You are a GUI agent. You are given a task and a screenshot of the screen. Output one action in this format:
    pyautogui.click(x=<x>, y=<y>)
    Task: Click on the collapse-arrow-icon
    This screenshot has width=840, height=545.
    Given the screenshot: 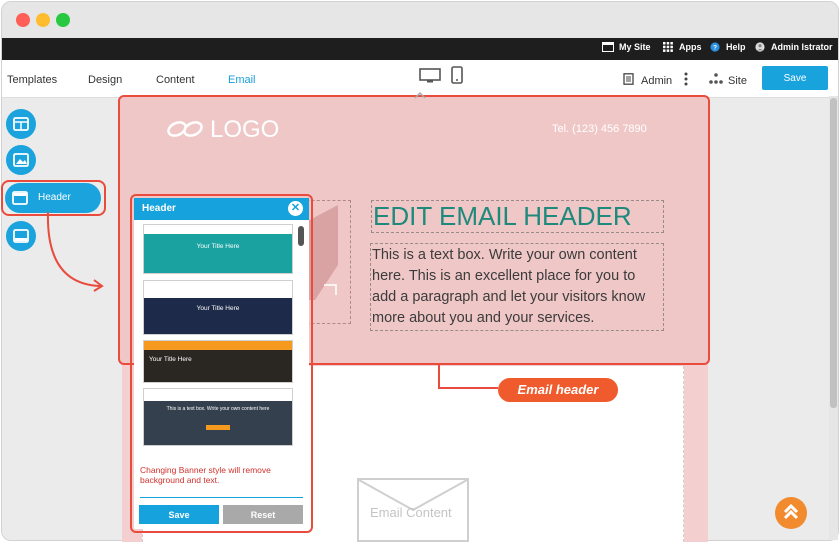 What is the action you would take?
    pyautogui.click(x=420, y=95)
    